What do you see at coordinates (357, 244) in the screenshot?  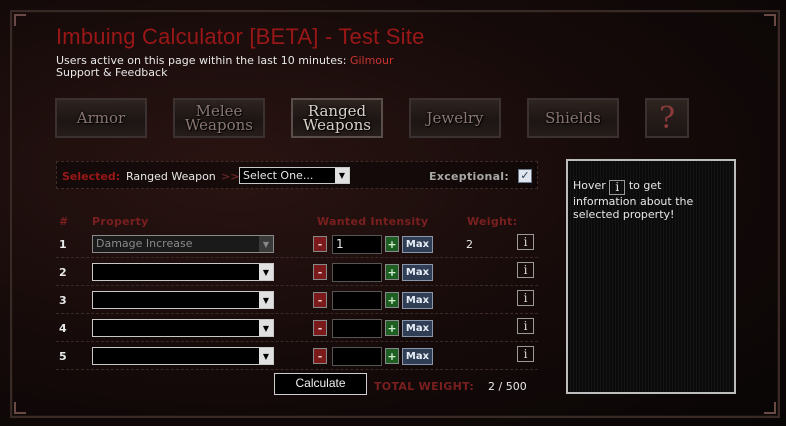 I see `intensity-input: 1` at bounding box center [357, 244].